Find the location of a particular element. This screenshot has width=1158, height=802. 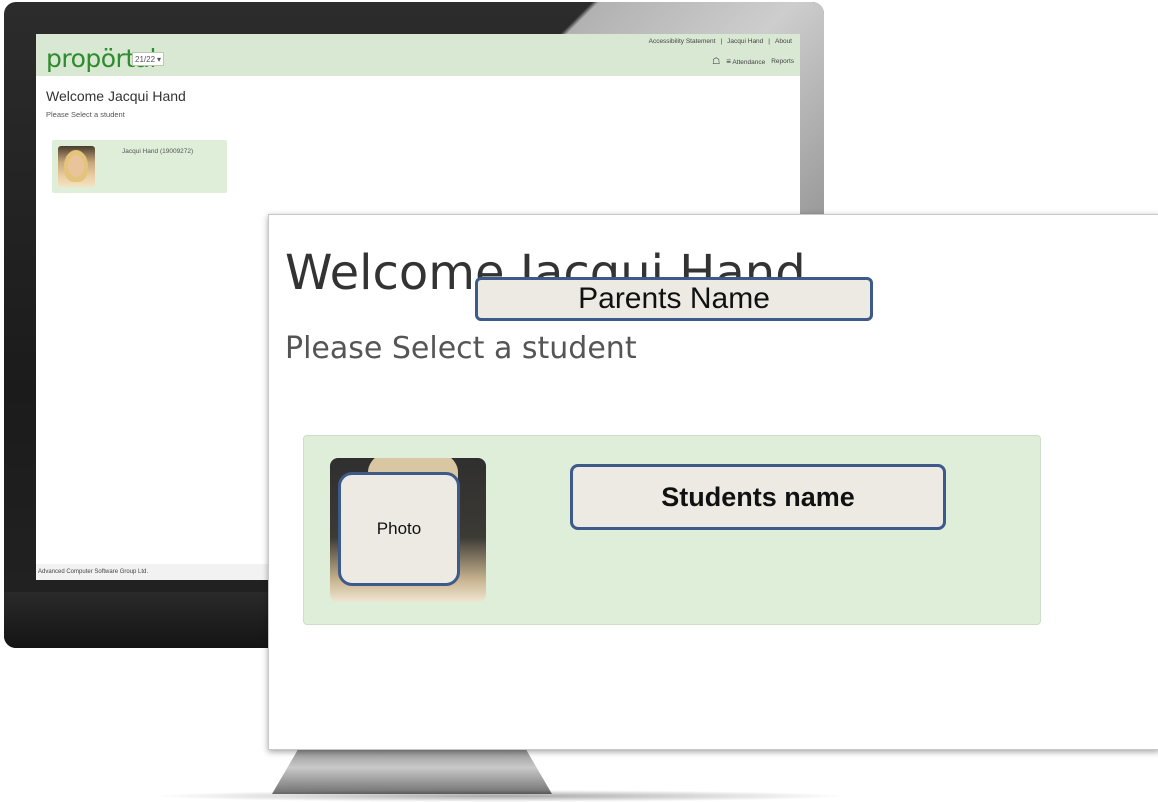

student-name: Jacqui Hand (19009272) is located at coordinates (158, 151).